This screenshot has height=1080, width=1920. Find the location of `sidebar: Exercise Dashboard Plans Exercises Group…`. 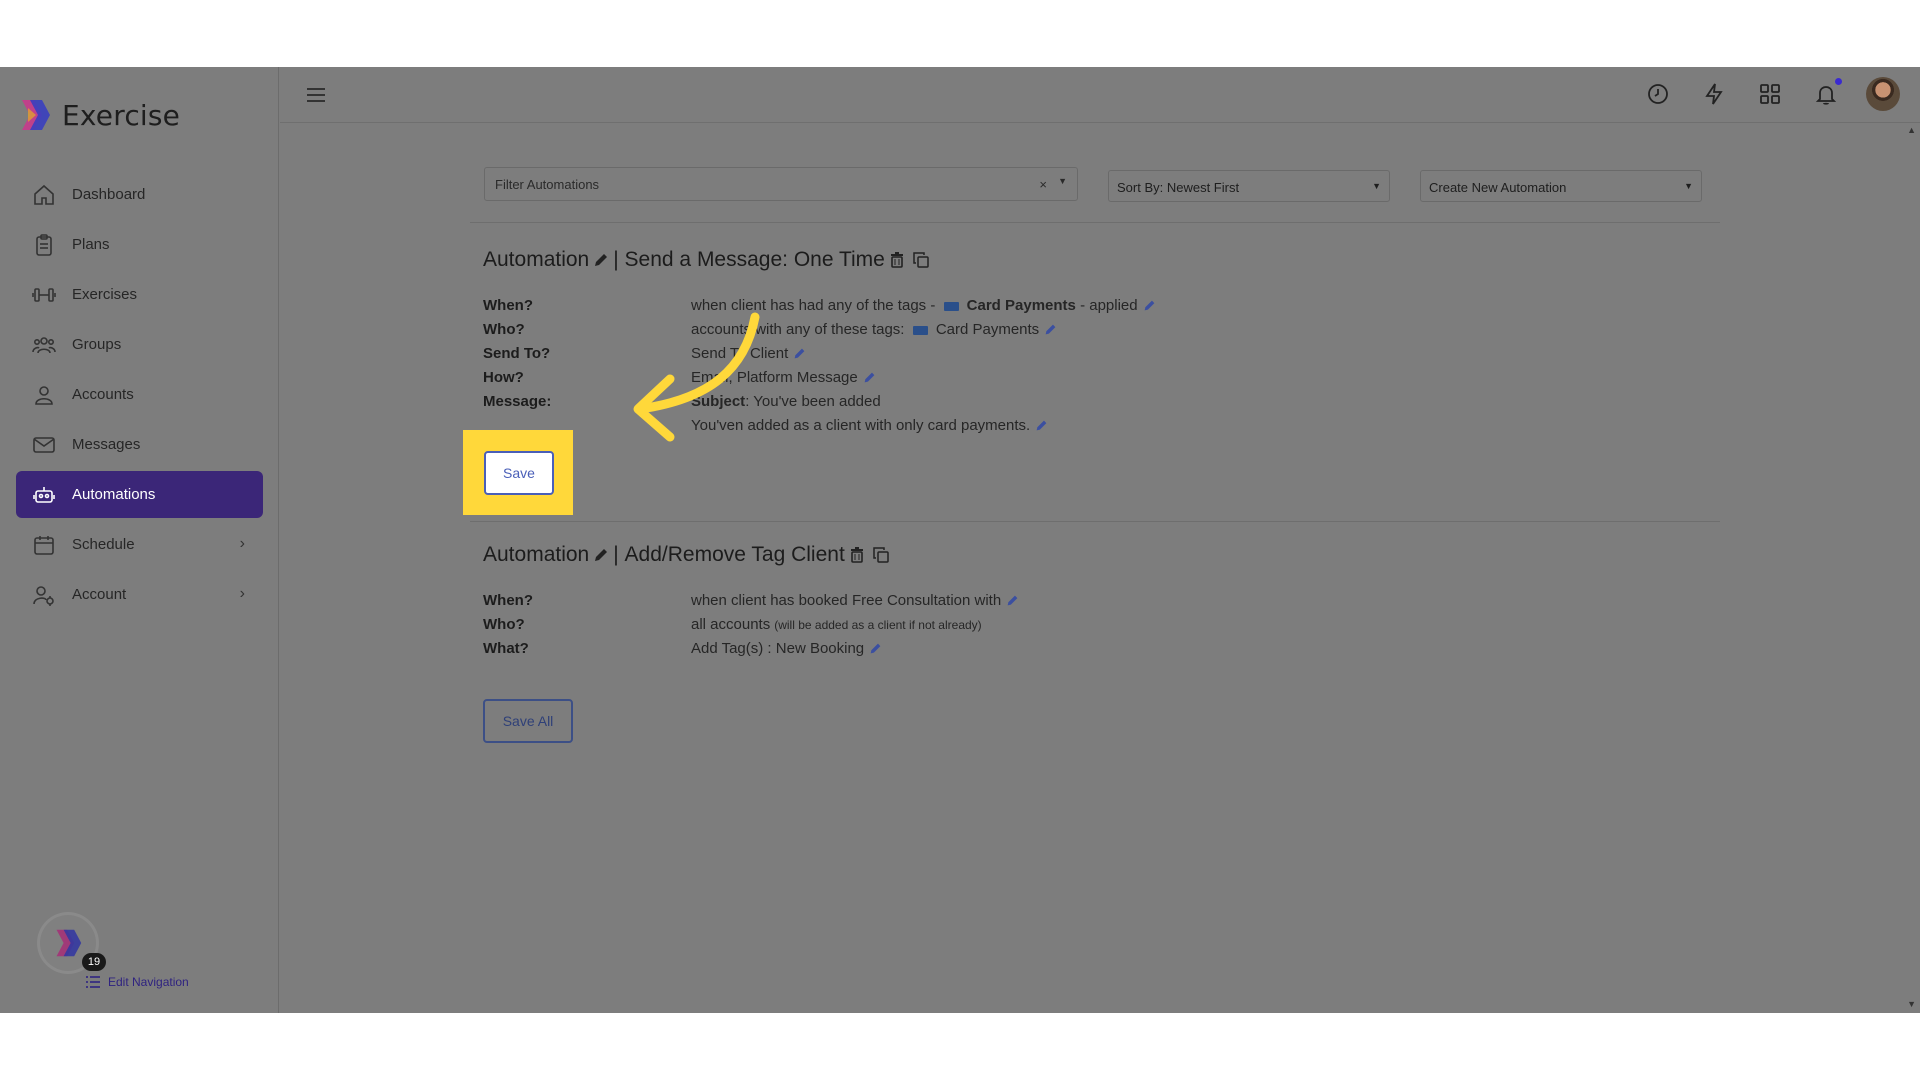

sidebar: Exercise Dashboard Plans Exercises Group… is located at coordinates (139, 540).